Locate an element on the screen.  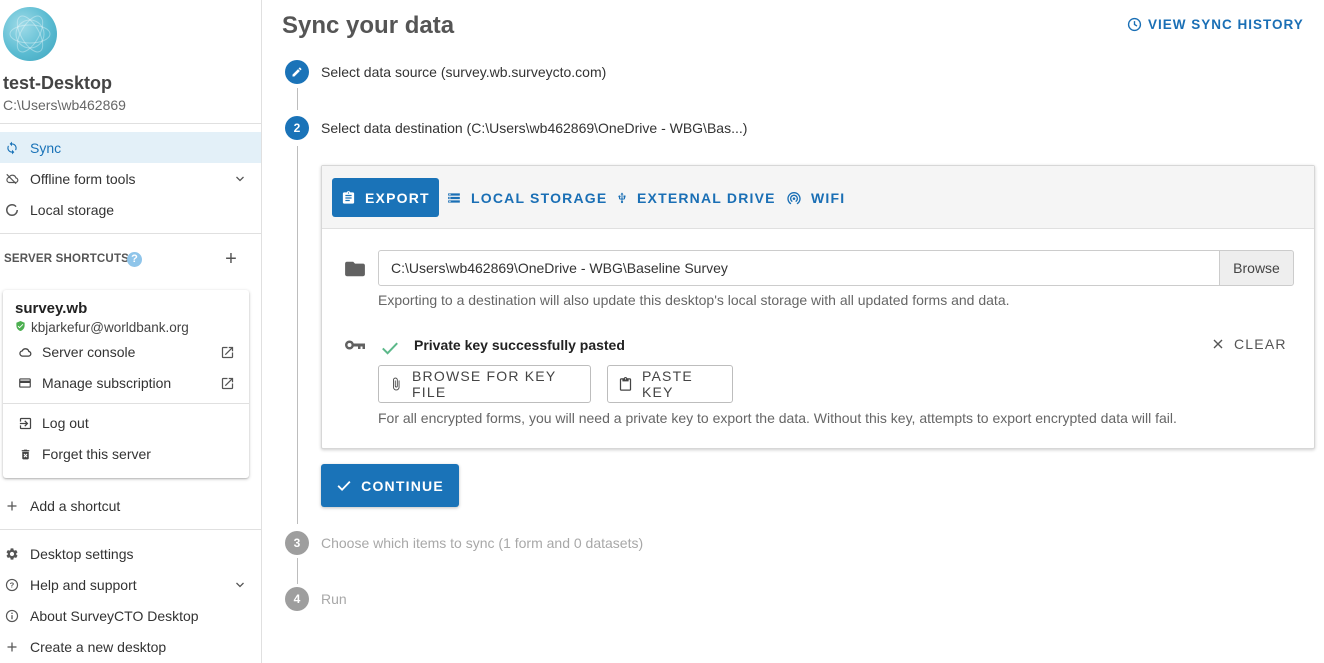
sidebar-item-label: Create a new desktop is located at coordinates (98, 646).